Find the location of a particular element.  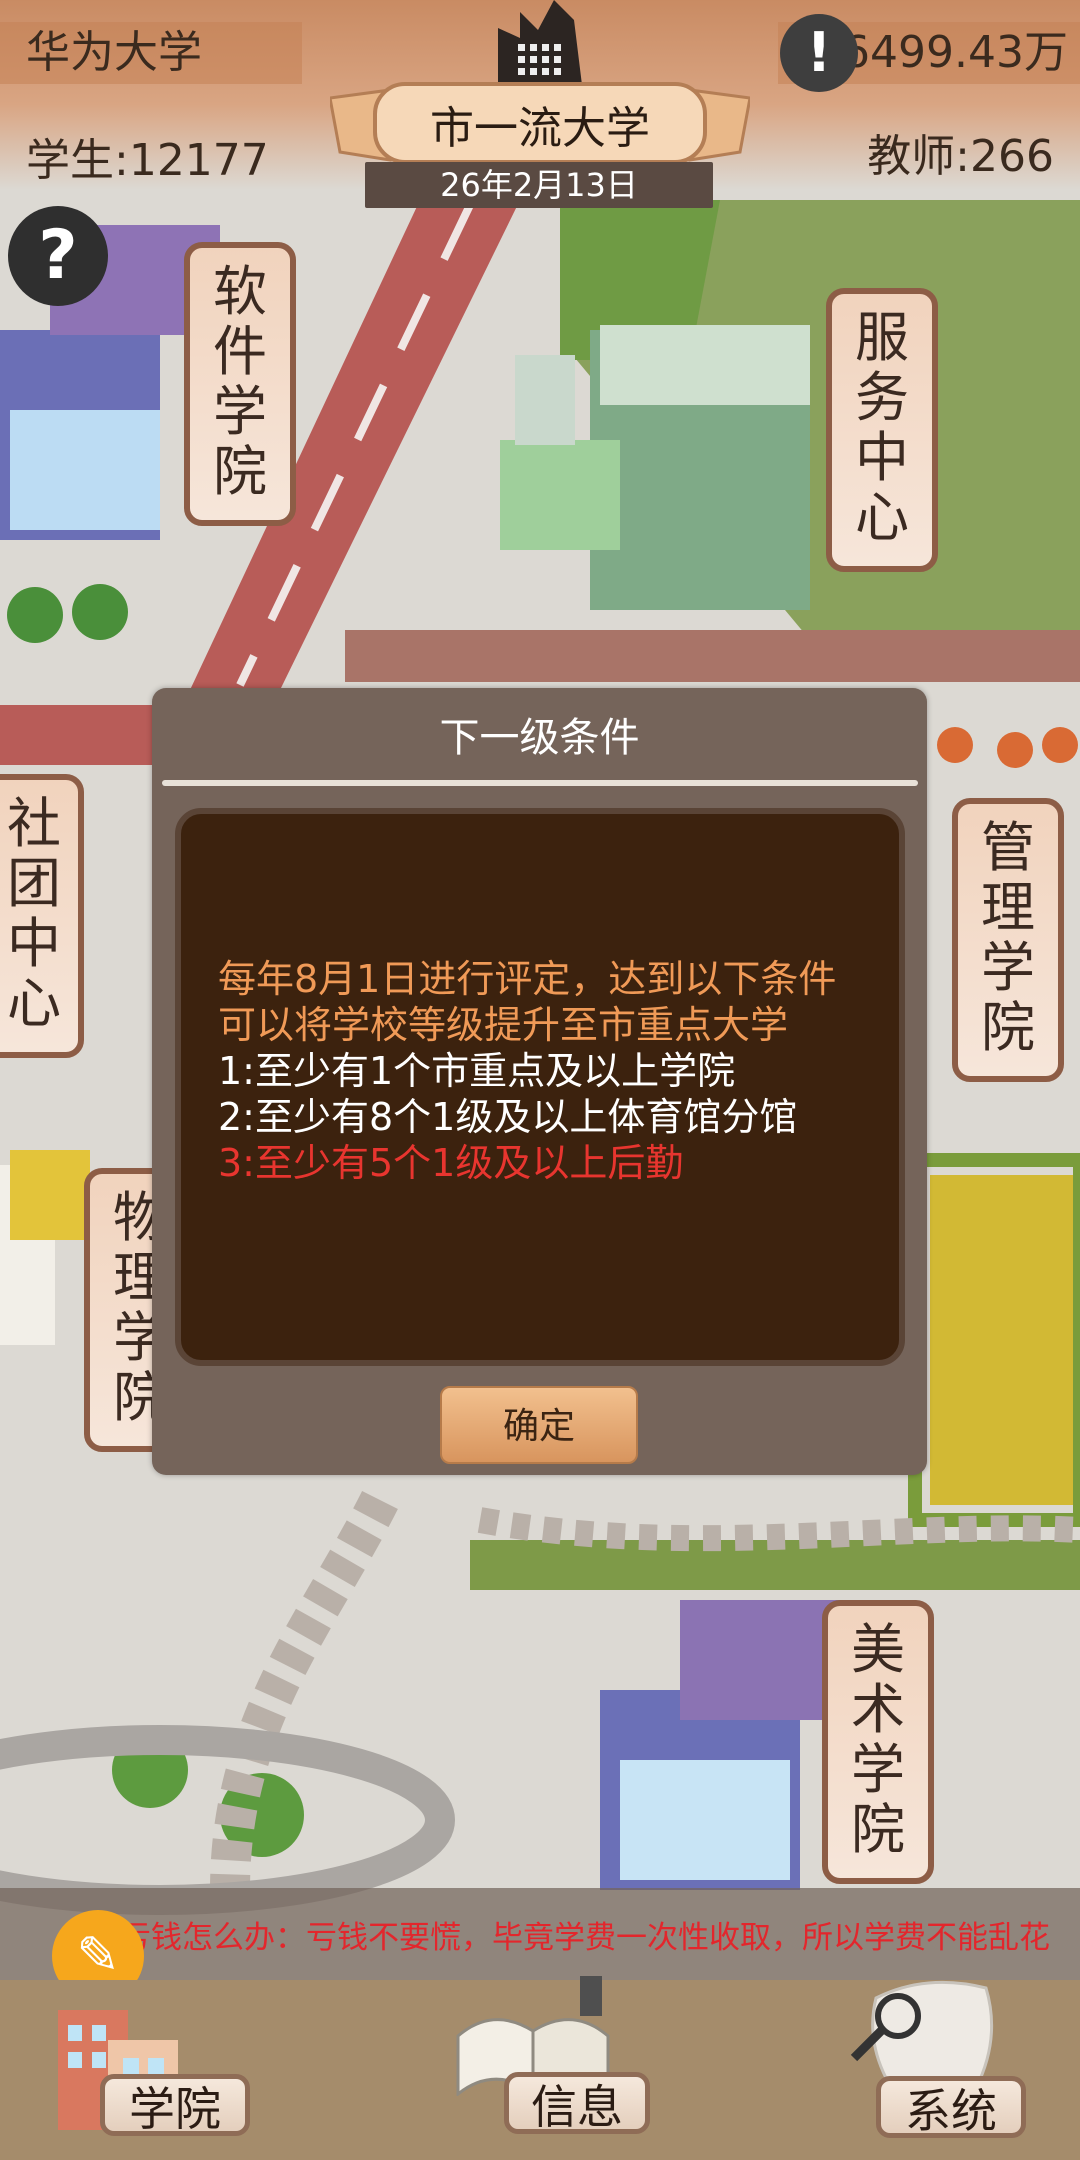

school-name-box: 华为大学 is located at coordinates (151, 53).